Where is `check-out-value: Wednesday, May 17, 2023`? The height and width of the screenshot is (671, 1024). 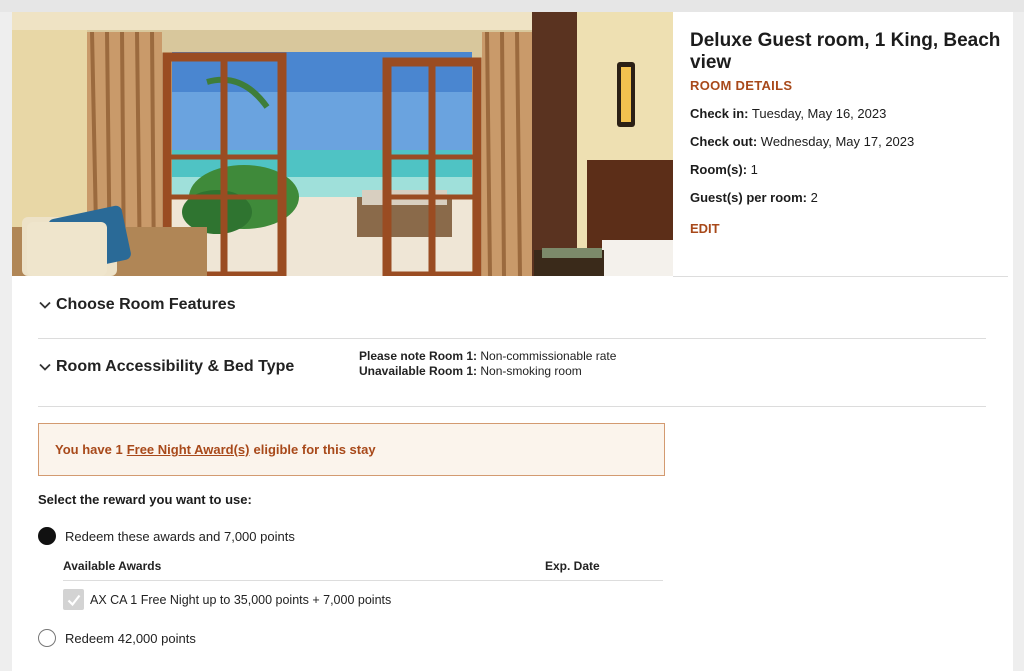
check-out-value: Wednesday, May 17, 2023 is located at coordinates (837, 141).